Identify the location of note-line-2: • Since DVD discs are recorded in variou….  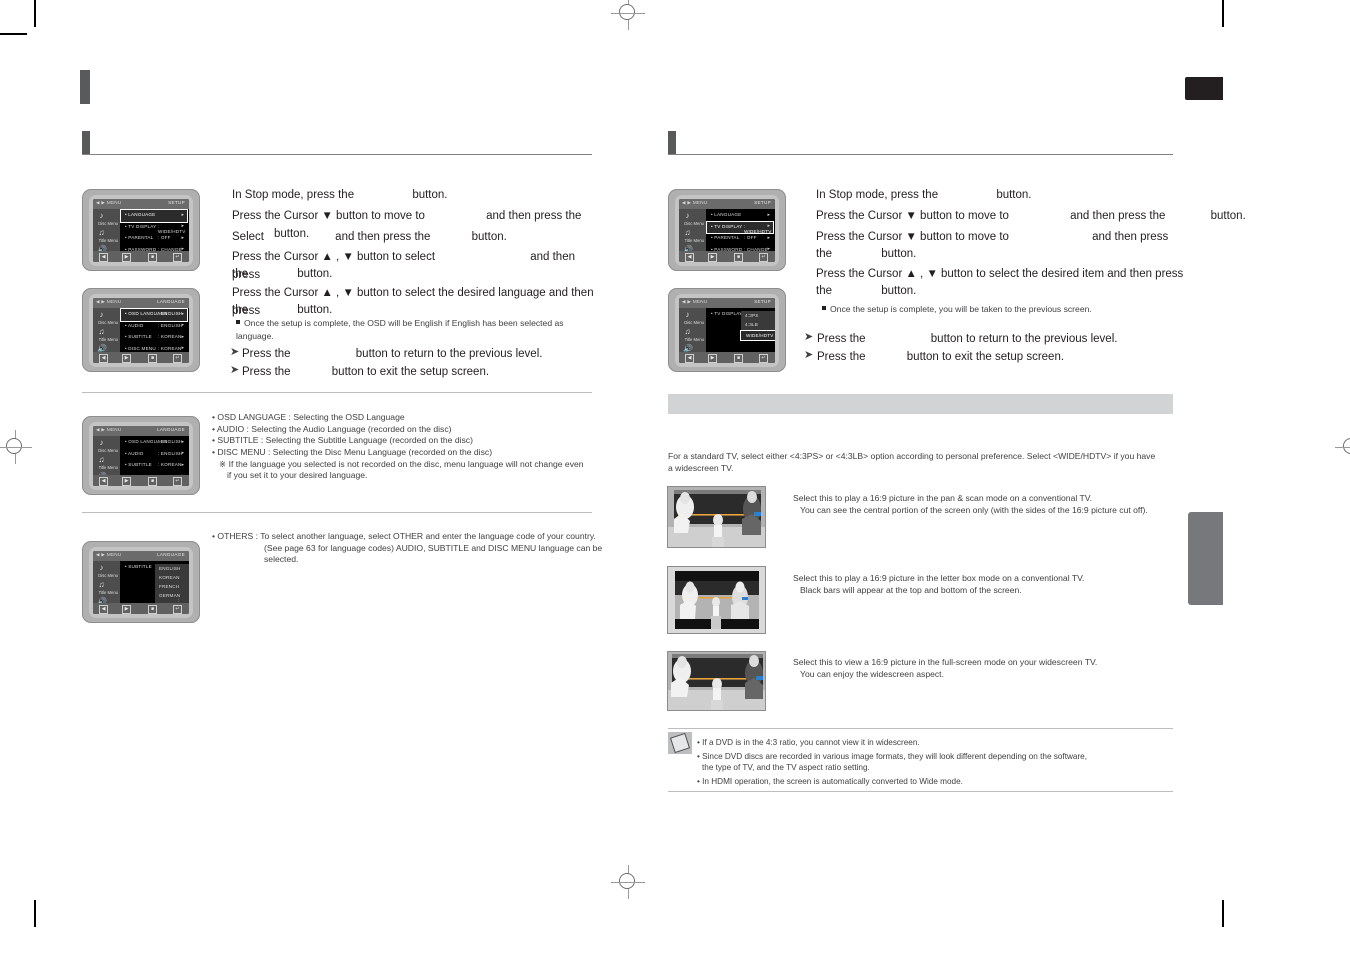
(892, 756).